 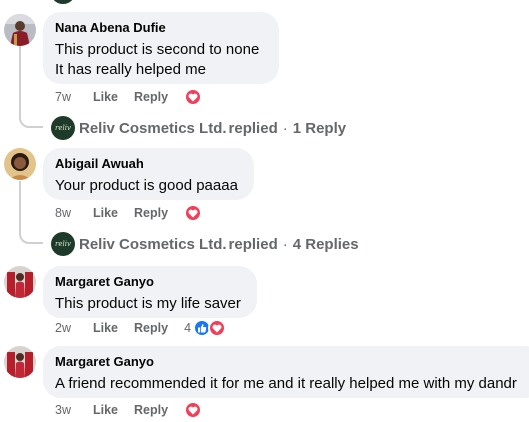 What do you see at coordinates (148, 164) in the screenshot?
I see `comment-author: Abigail Awuah` at bounding box center [148, 164].